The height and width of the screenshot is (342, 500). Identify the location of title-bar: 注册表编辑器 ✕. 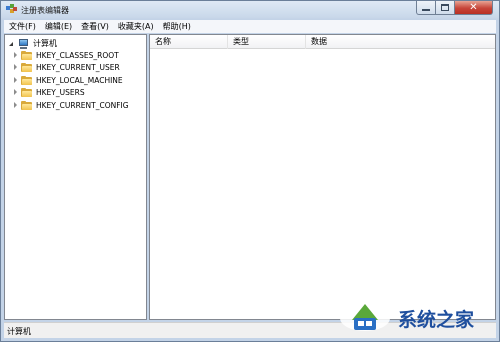
(250, 10).